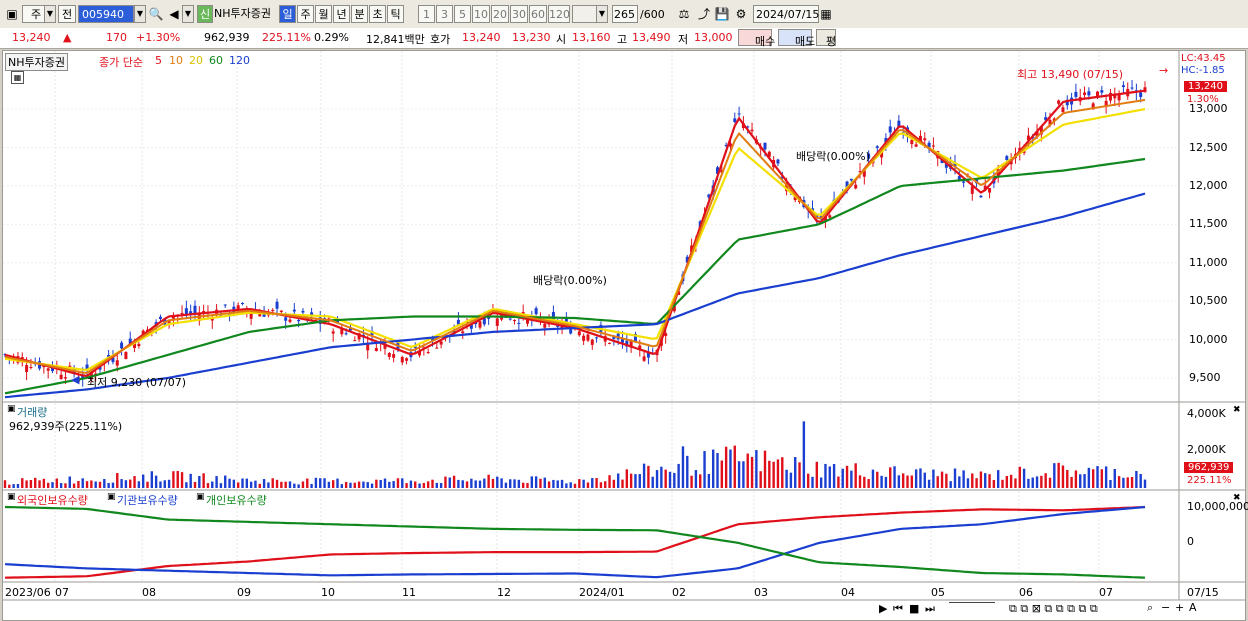  What do you see at coordinates (602, 14) in the screenshot?
I see `minute-dropdown-icon: ▼` at bounding box center [602, 14].